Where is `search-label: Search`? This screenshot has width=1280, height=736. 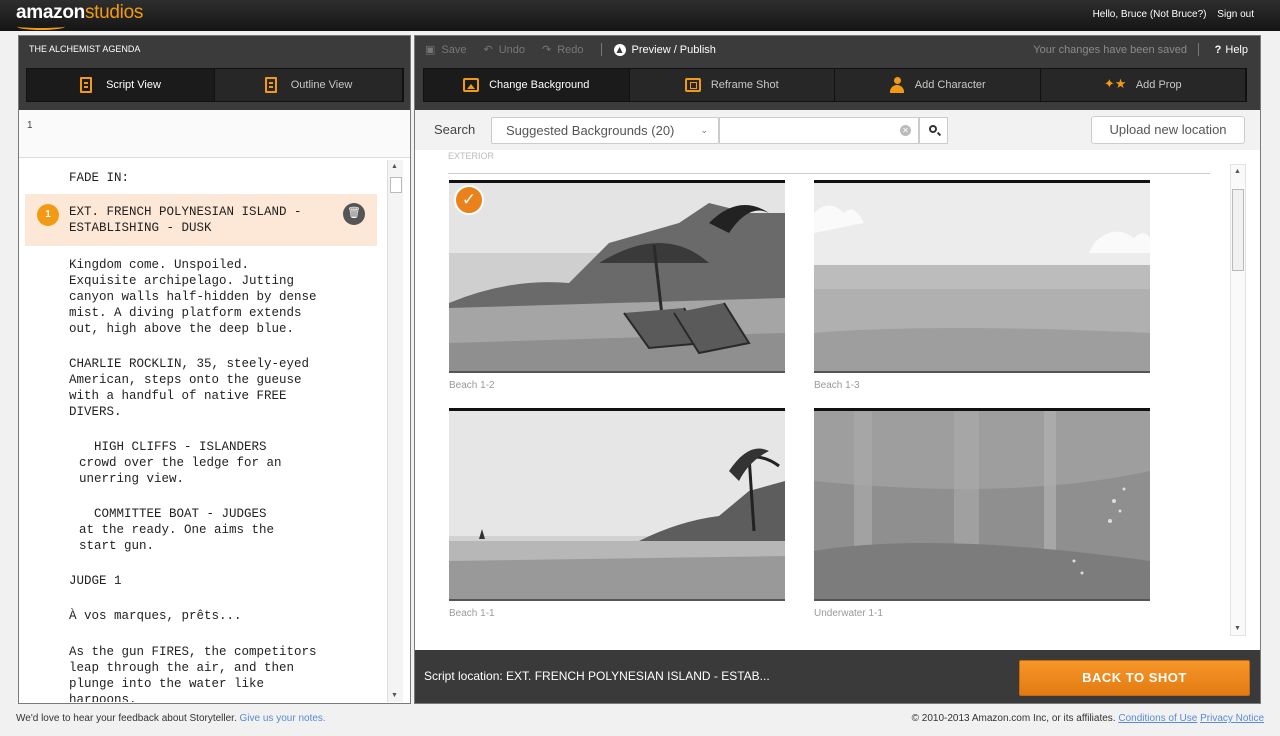
search-label: Search is located at coordinates (455, 129).